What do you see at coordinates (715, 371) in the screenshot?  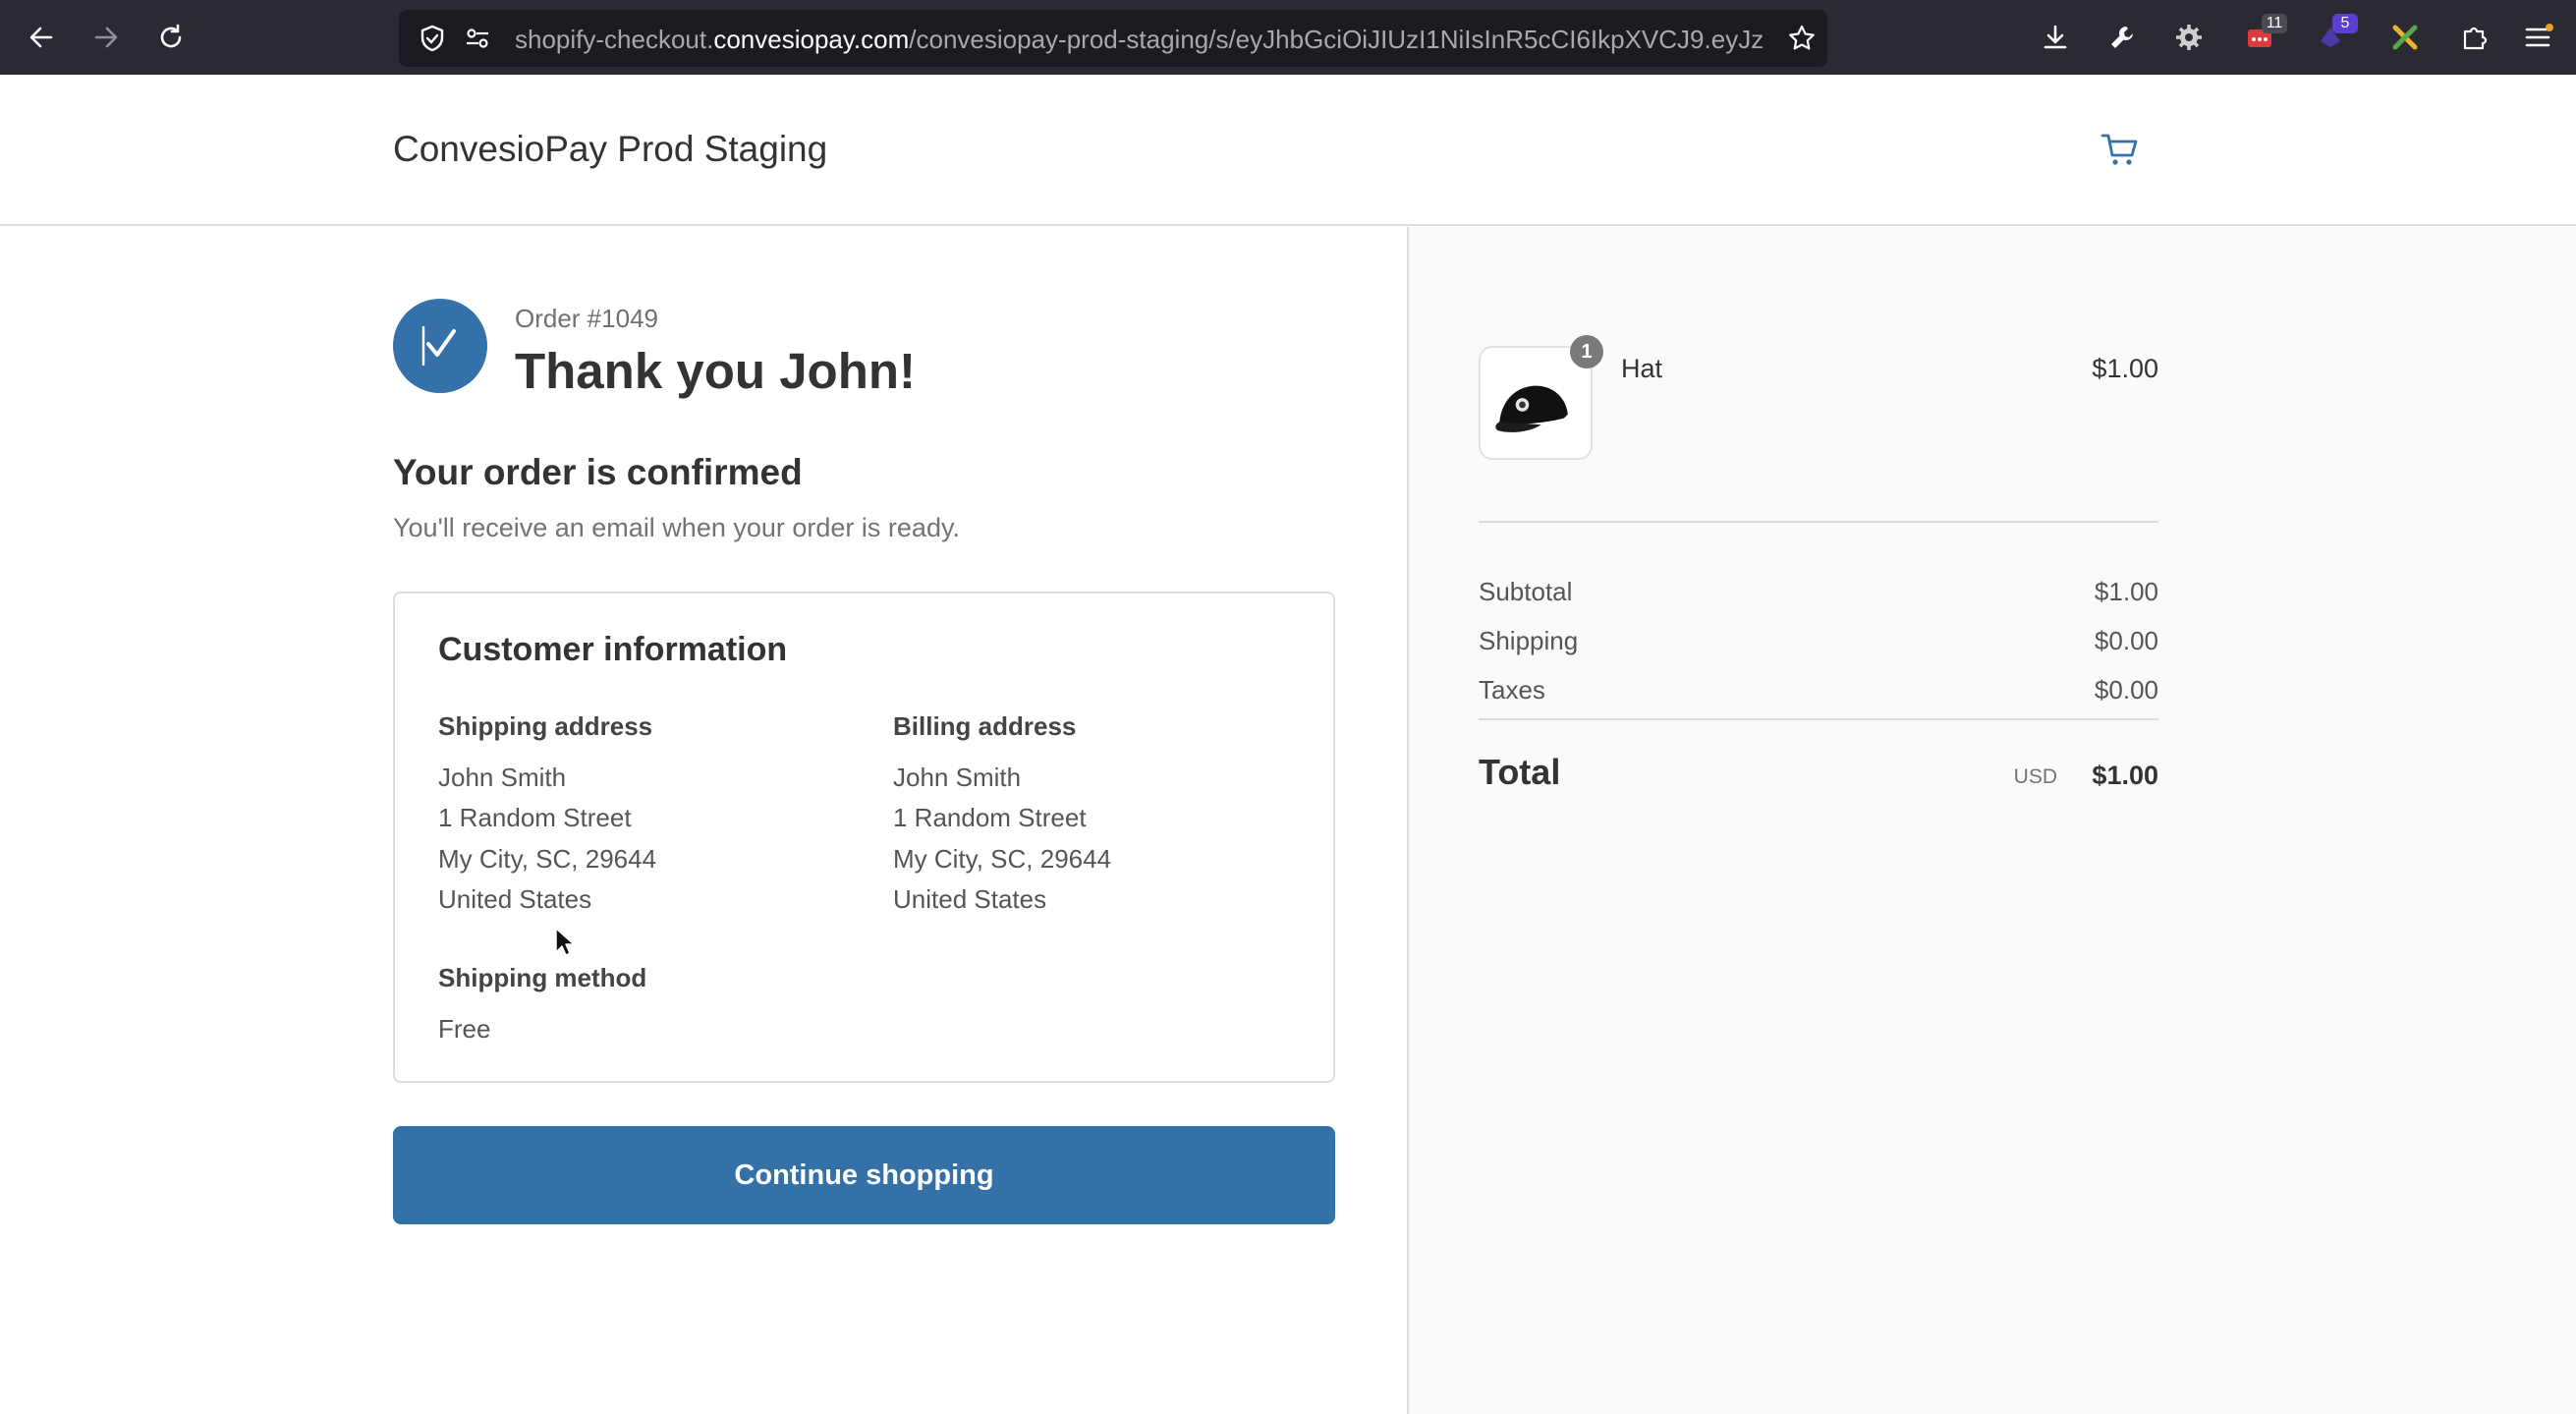 I see `thank-you-heading: Thank you John!` at bounding box center [715, 371].